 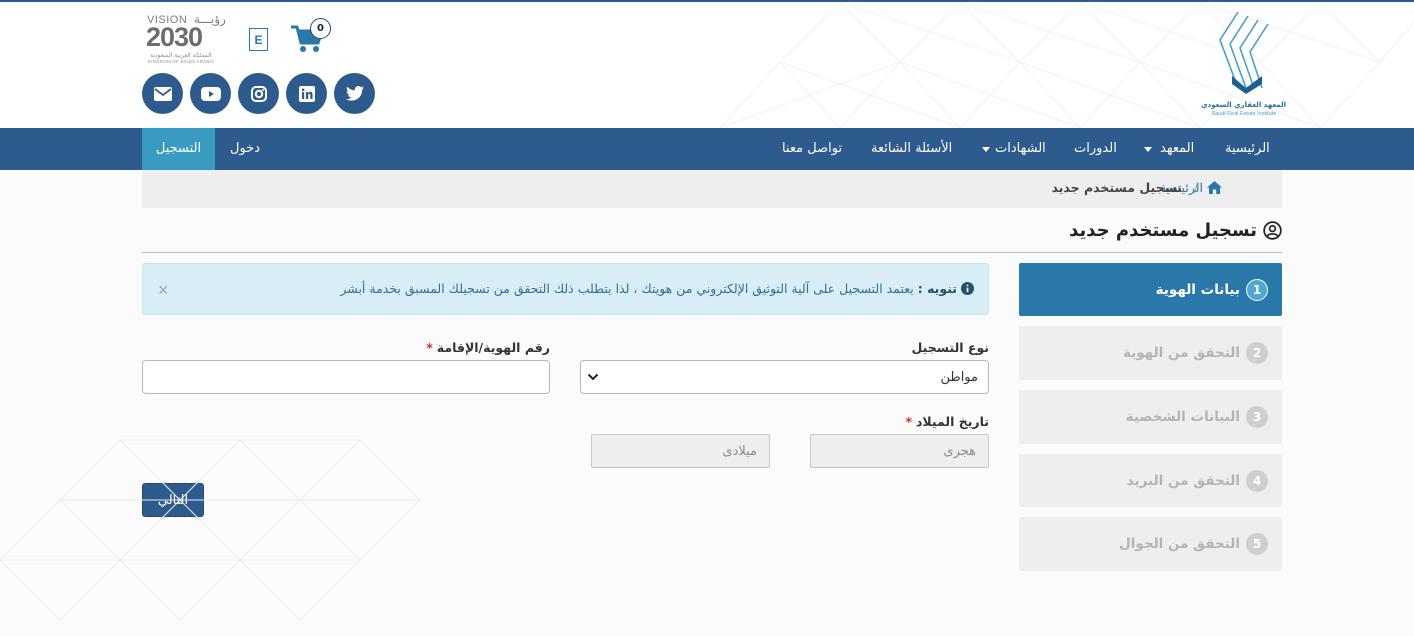 What do you see at coordinates (784, 377) in the screenshot?
I see `registration-type-select: مواطن` at bounding box center [784, 377].